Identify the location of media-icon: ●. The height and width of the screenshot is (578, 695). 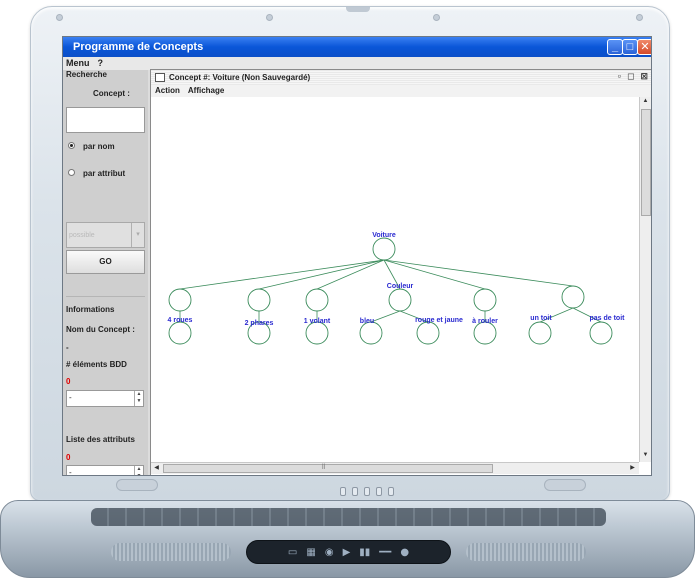
(404, 552).